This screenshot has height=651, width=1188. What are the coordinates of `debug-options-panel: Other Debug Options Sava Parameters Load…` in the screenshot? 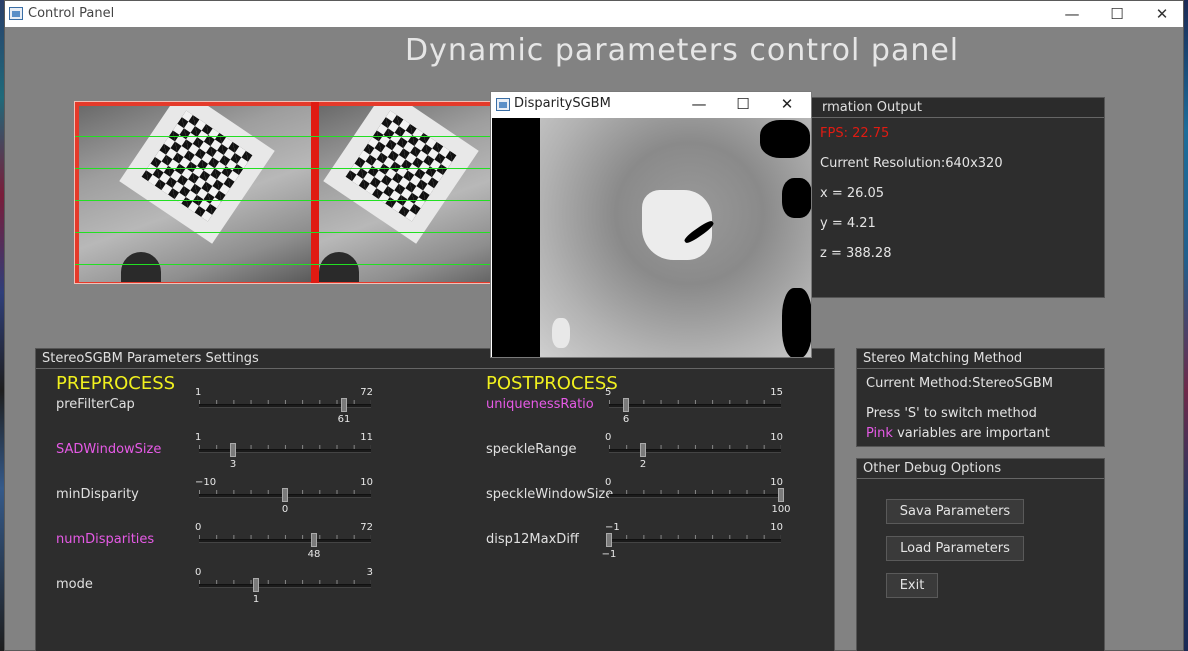 It's located at (980, 554).